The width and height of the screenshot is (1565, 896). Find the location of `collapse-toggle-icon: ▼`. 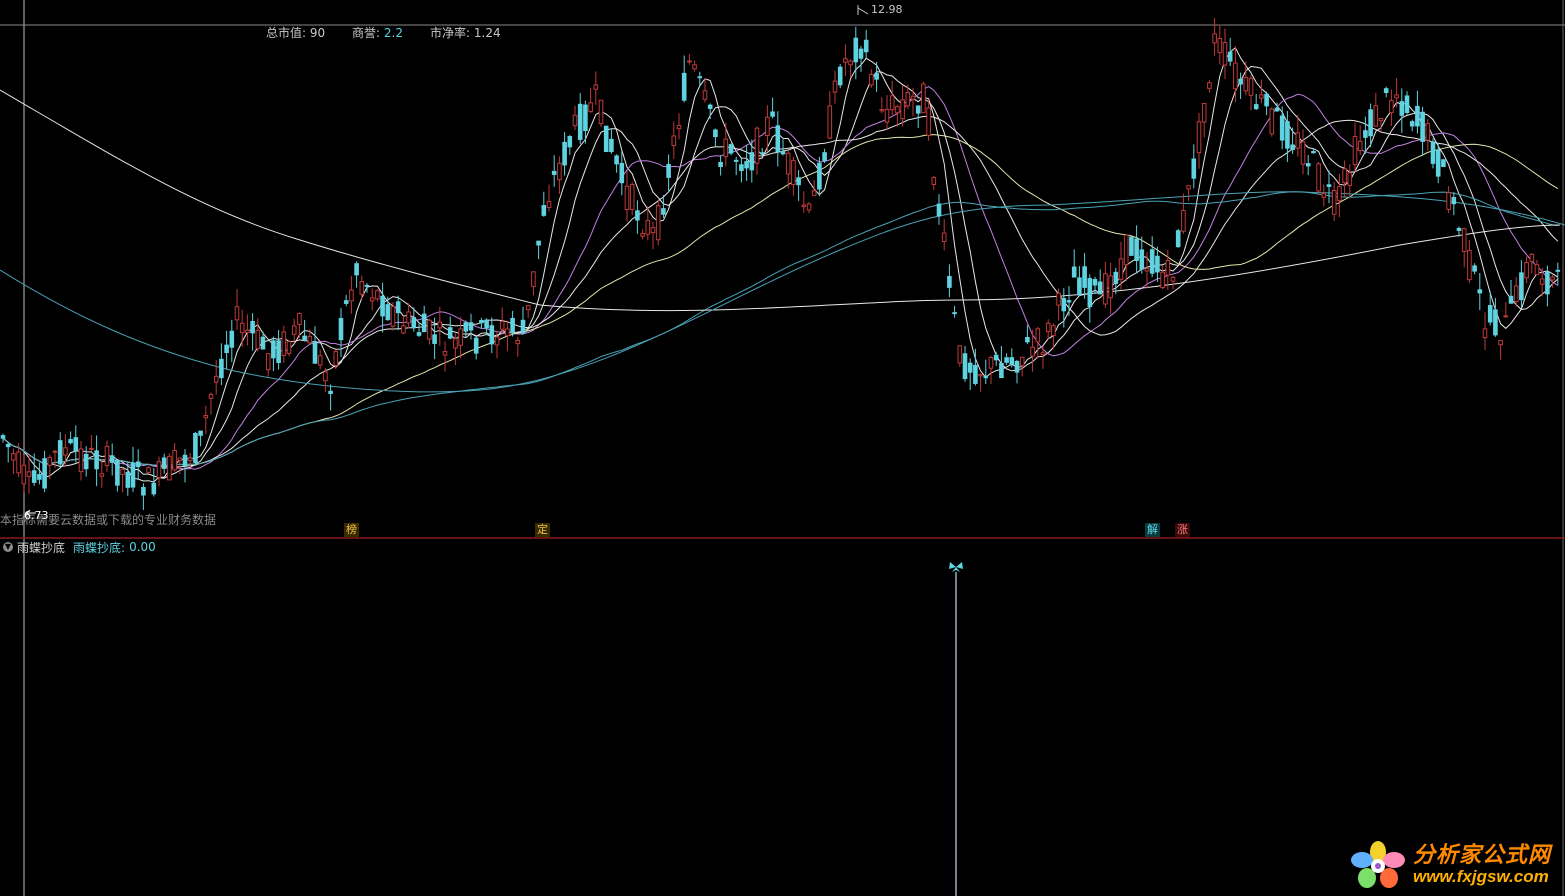

collapse-toggle-icon: ▼ is located at coordinates (8, 547).